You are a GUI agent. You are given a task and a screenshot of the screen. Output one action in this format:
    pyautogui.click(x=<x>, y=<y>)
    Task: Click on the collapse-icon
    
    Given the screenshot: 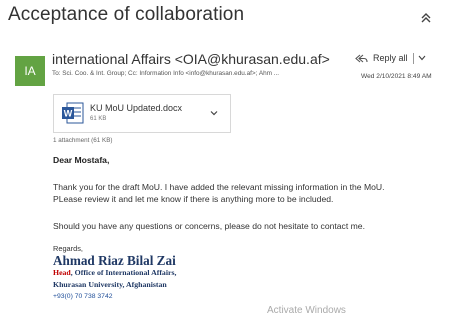 What is the action you would take?
    pyautogui.click(x=426, y=18)
    